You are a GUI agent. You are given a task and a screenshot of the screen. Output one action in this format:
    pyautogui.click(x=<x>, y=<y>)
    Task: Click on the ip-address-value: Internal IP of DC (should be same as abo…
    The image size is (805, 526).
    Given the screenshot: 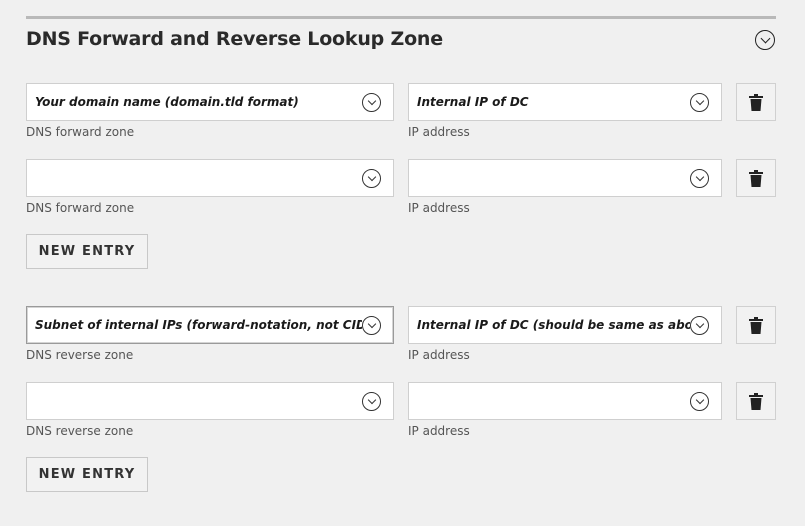 What is the action you would take?
    pyautogui.click(x=553, y=325)
    